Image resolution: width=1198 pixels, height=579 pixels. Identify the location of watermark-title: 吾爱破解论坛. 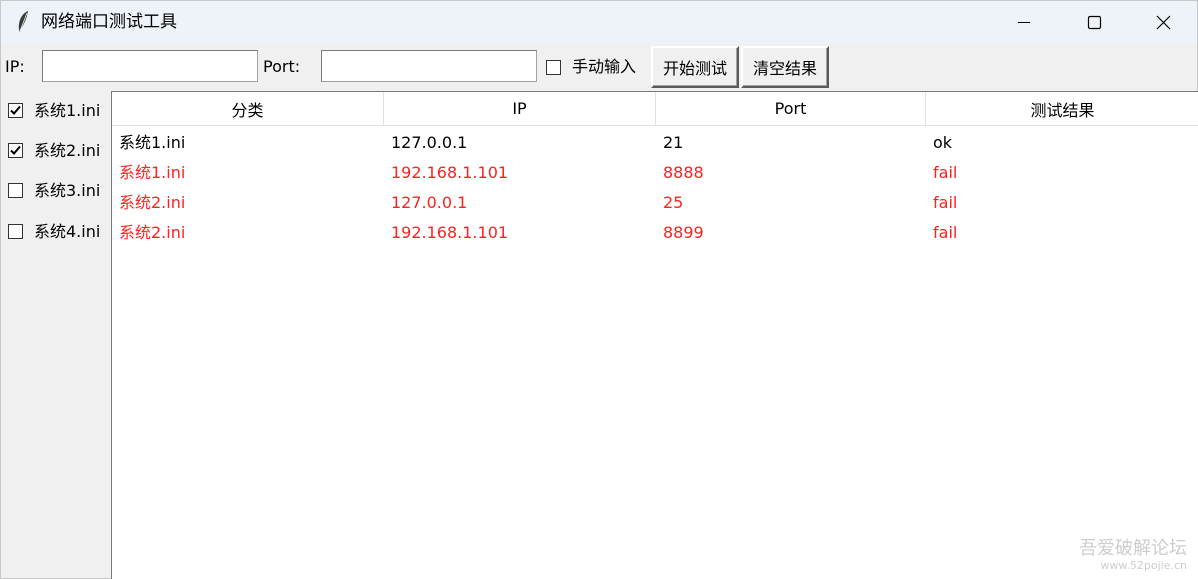
(1133, 548).